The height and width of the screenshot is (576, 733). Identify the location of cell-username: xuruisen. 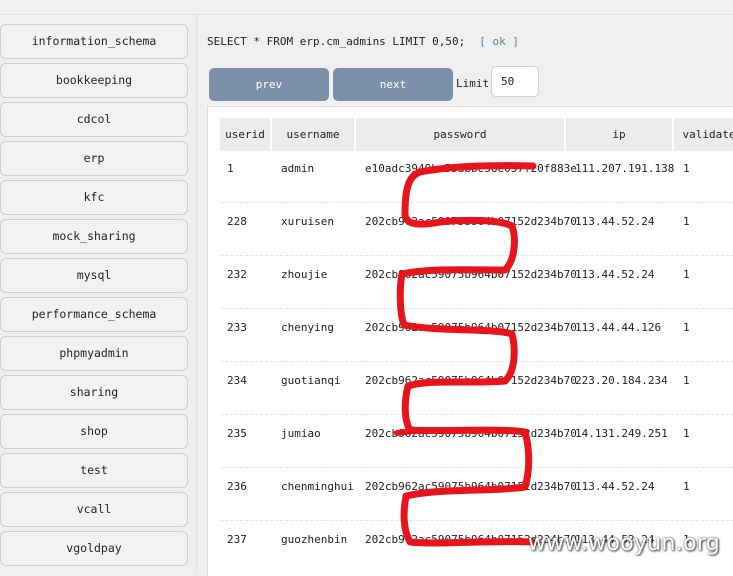
(307, 221).